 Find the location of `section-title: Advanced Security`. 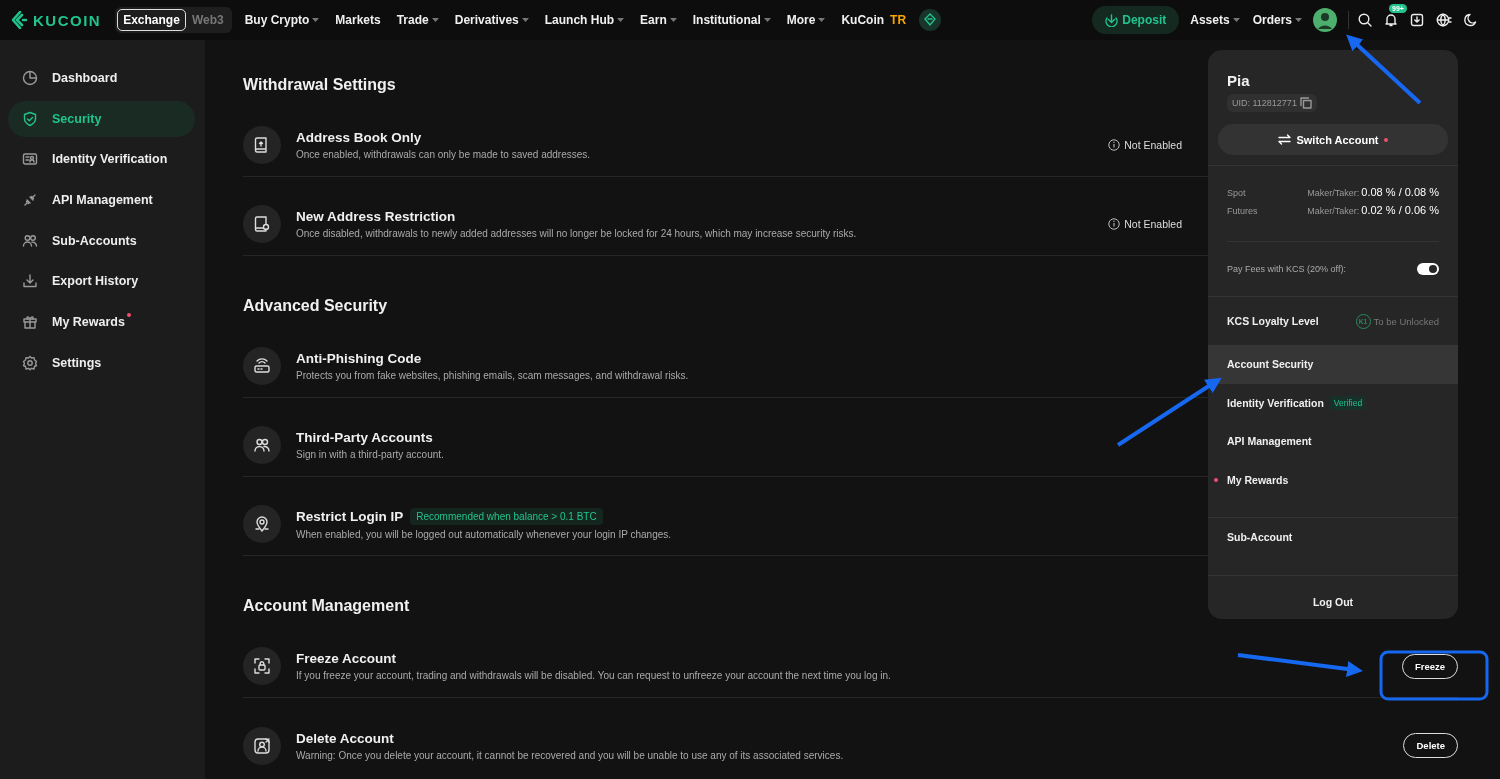

section-title: Advanced Security is located at coordinates (315, 306).